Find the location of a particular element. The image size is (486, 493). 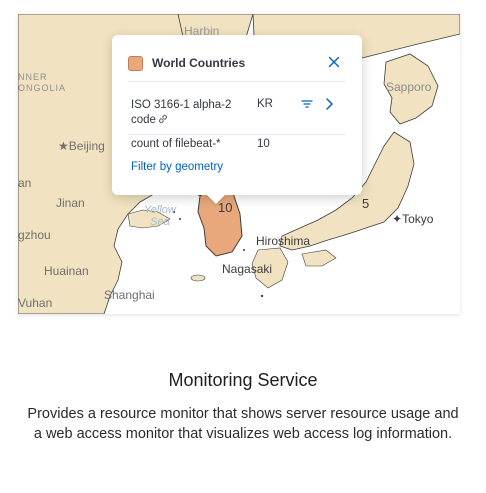

map-label-hiroshima: Hiroshima is located at coordinates (283, 241).